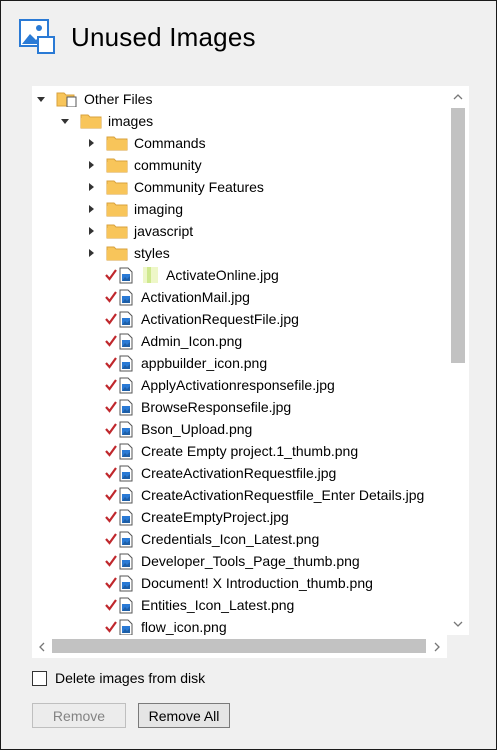 The width and height of the screenshot is (497, 750). I want to click on tree-node-file: Document! X Introduction_thumb.png, so click(238, 583).